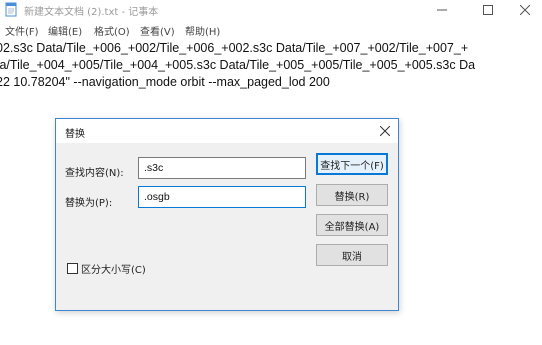 The image size is (542, 345). What do you see at coordinates (157, 30) in the screenshot?
I see `menu-item-view: 查看(V)` at bounding box center [157, 30].